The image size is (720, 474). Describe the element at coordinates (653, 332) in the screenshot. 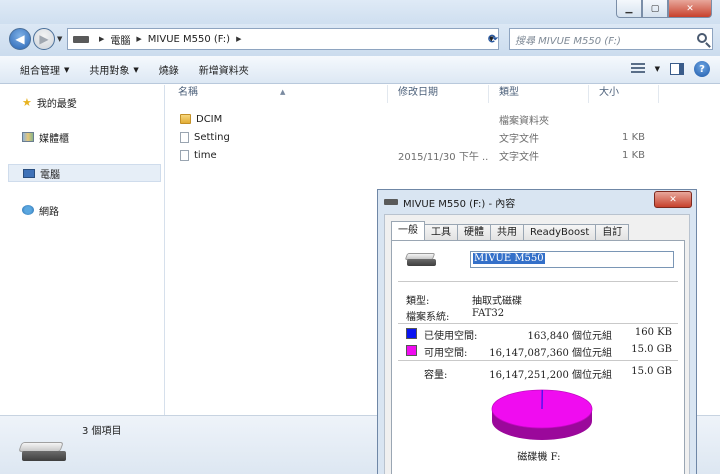

I see `used-space-size: 160 KB` at that location.